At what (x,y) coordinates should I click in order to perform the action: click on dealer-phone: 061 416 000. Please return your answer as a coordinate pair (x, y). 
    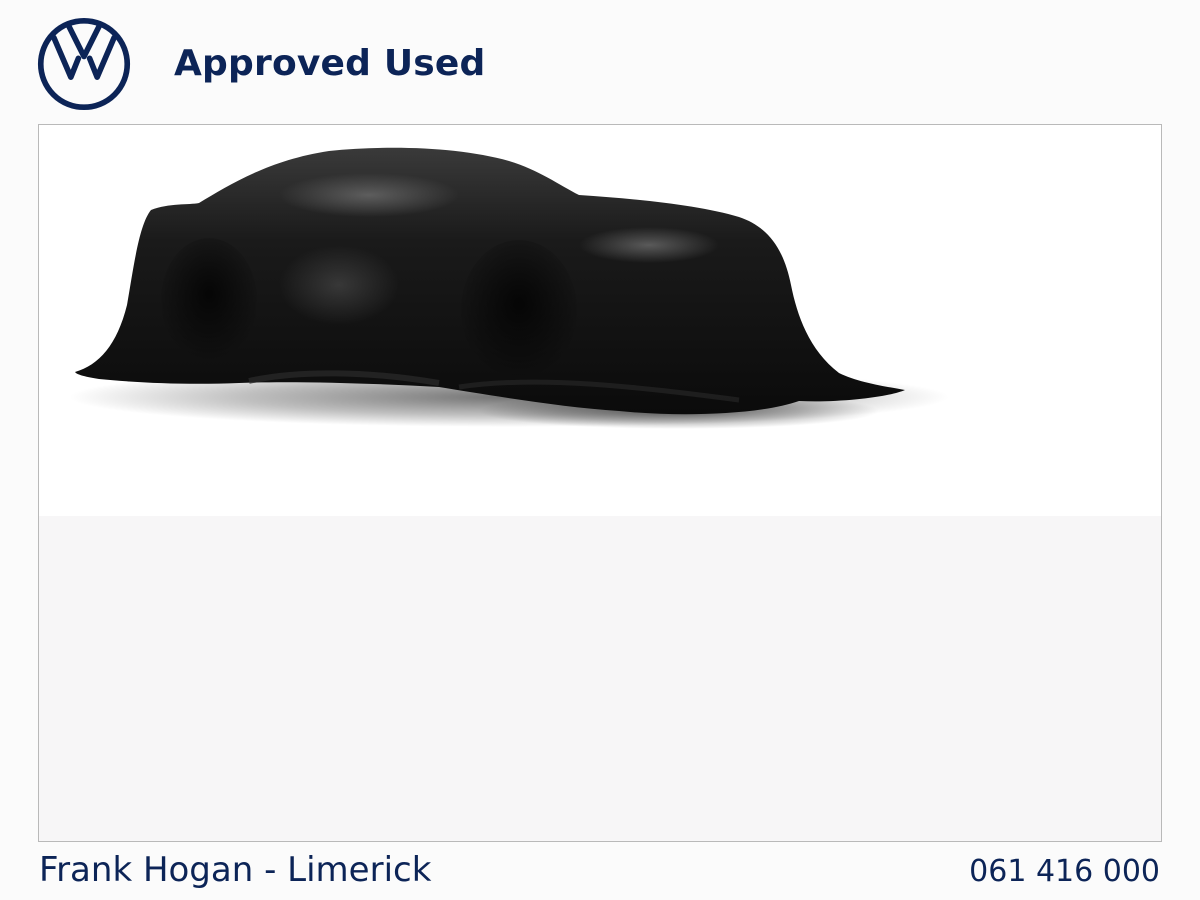
    Looking at the image, I should click on (1064, 871).